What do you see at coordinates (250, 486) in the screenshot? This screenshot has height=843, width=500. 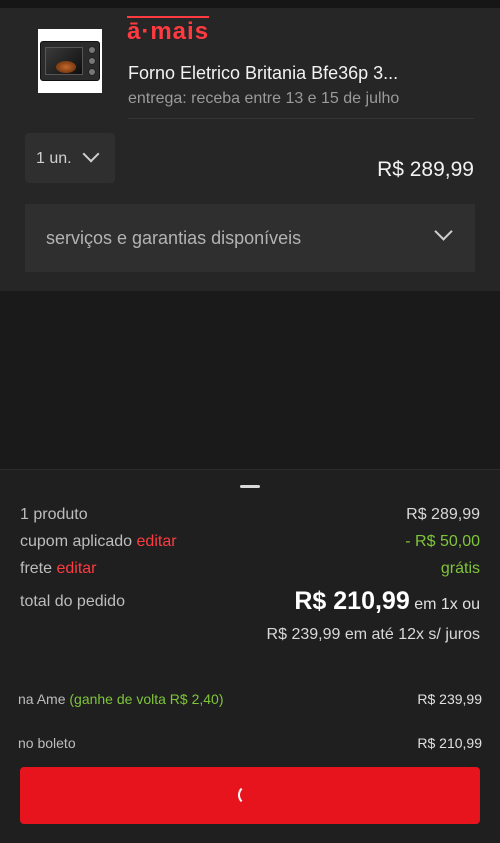 I see `drag-handle` at bounding box center [250, 486].